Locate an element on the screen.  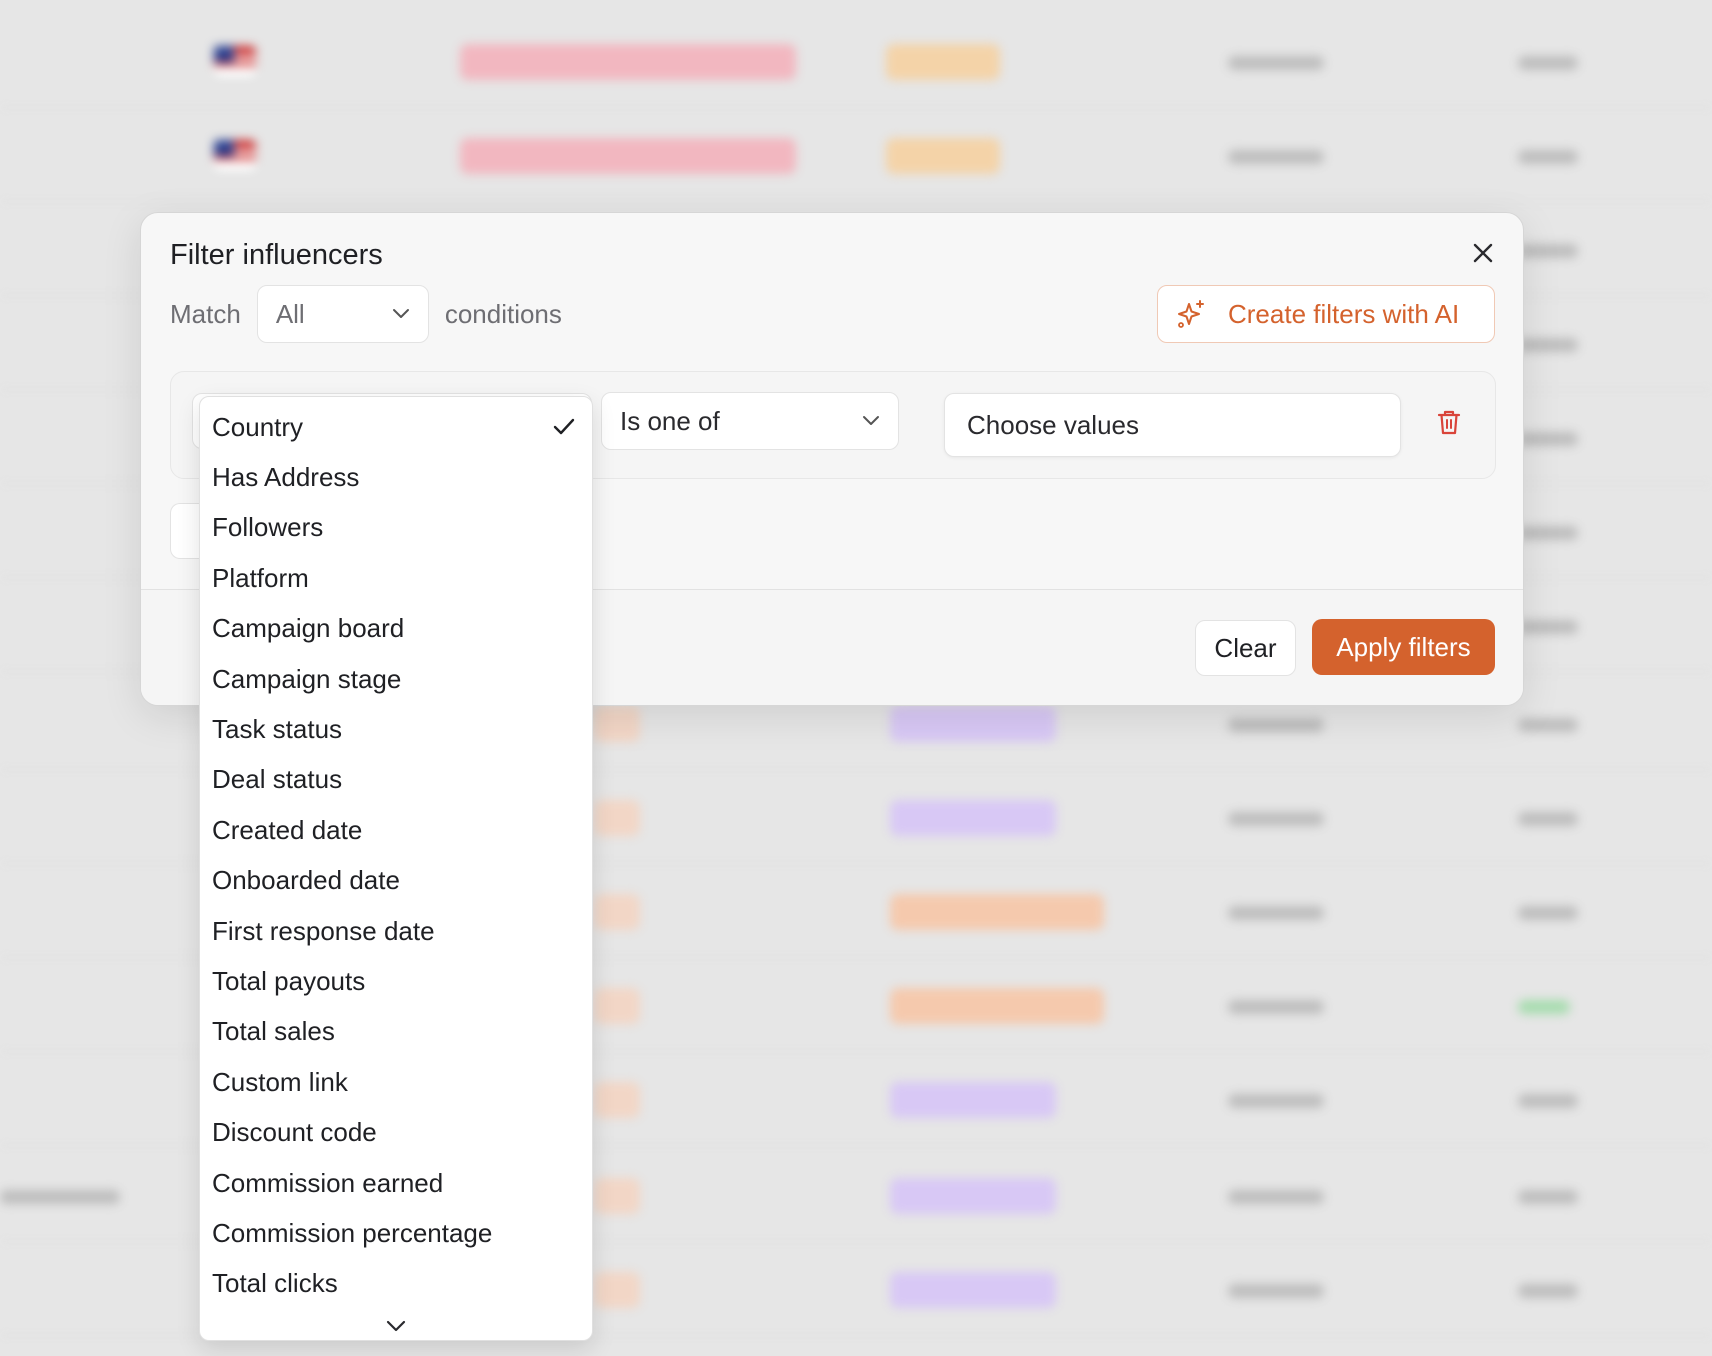
field-option: Has Address is located at coordinates (396, 477).